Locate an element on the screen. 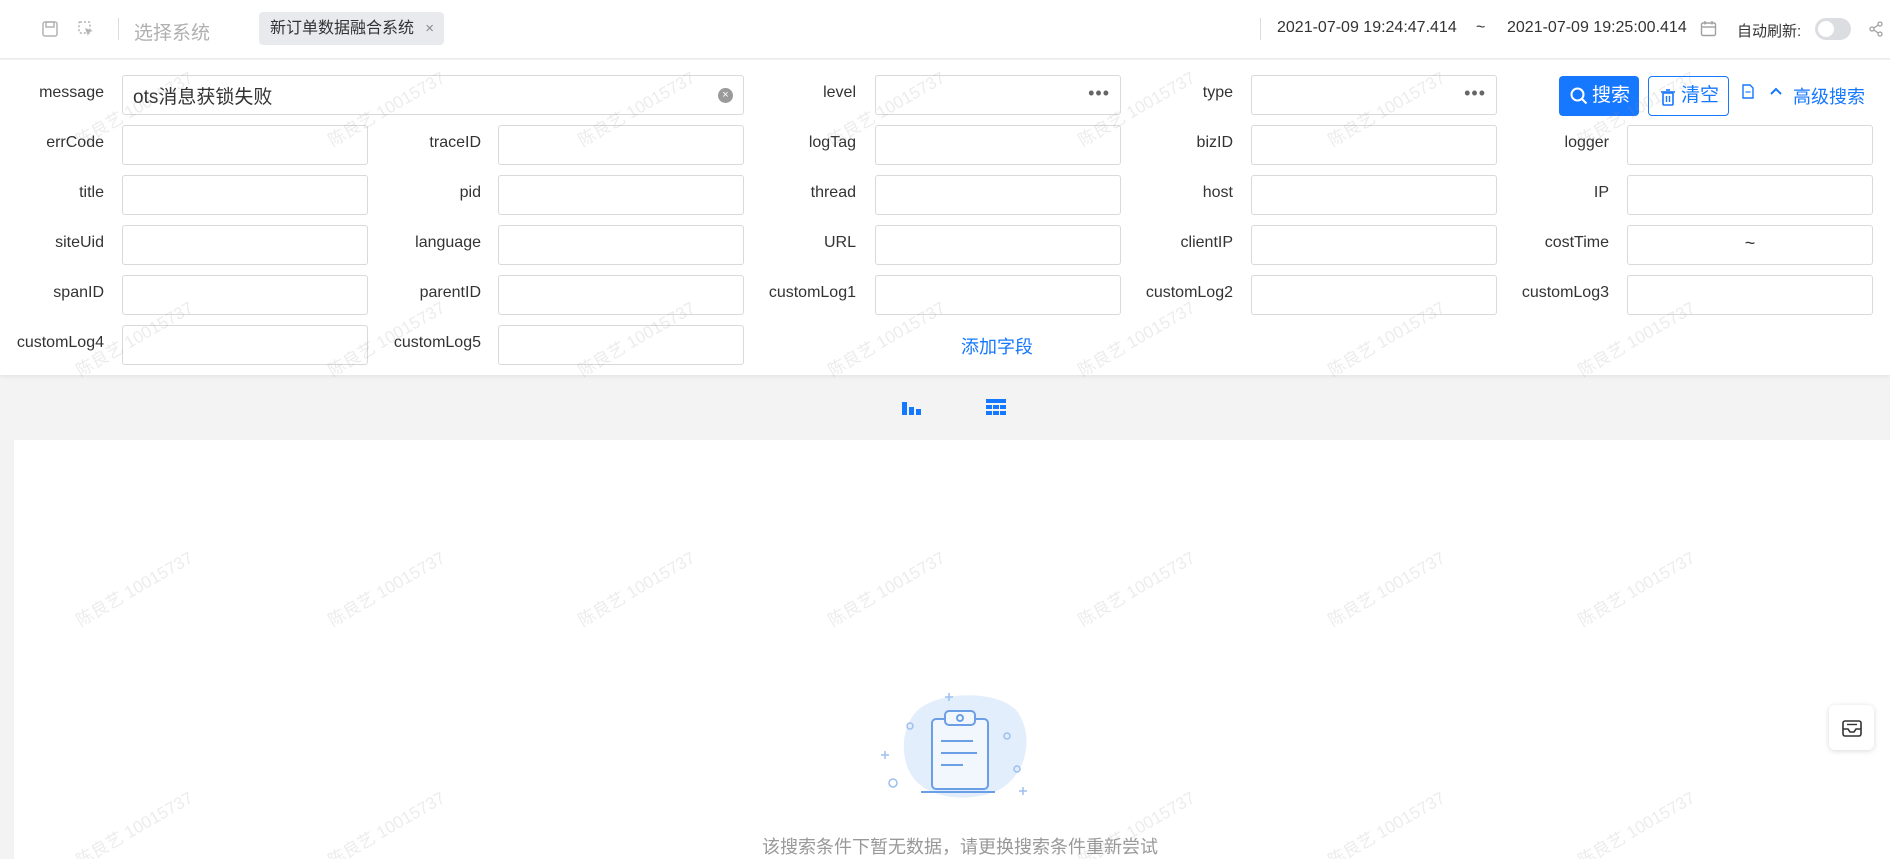  customLog4-label: customLog4 is located at coordinates (60, 342).